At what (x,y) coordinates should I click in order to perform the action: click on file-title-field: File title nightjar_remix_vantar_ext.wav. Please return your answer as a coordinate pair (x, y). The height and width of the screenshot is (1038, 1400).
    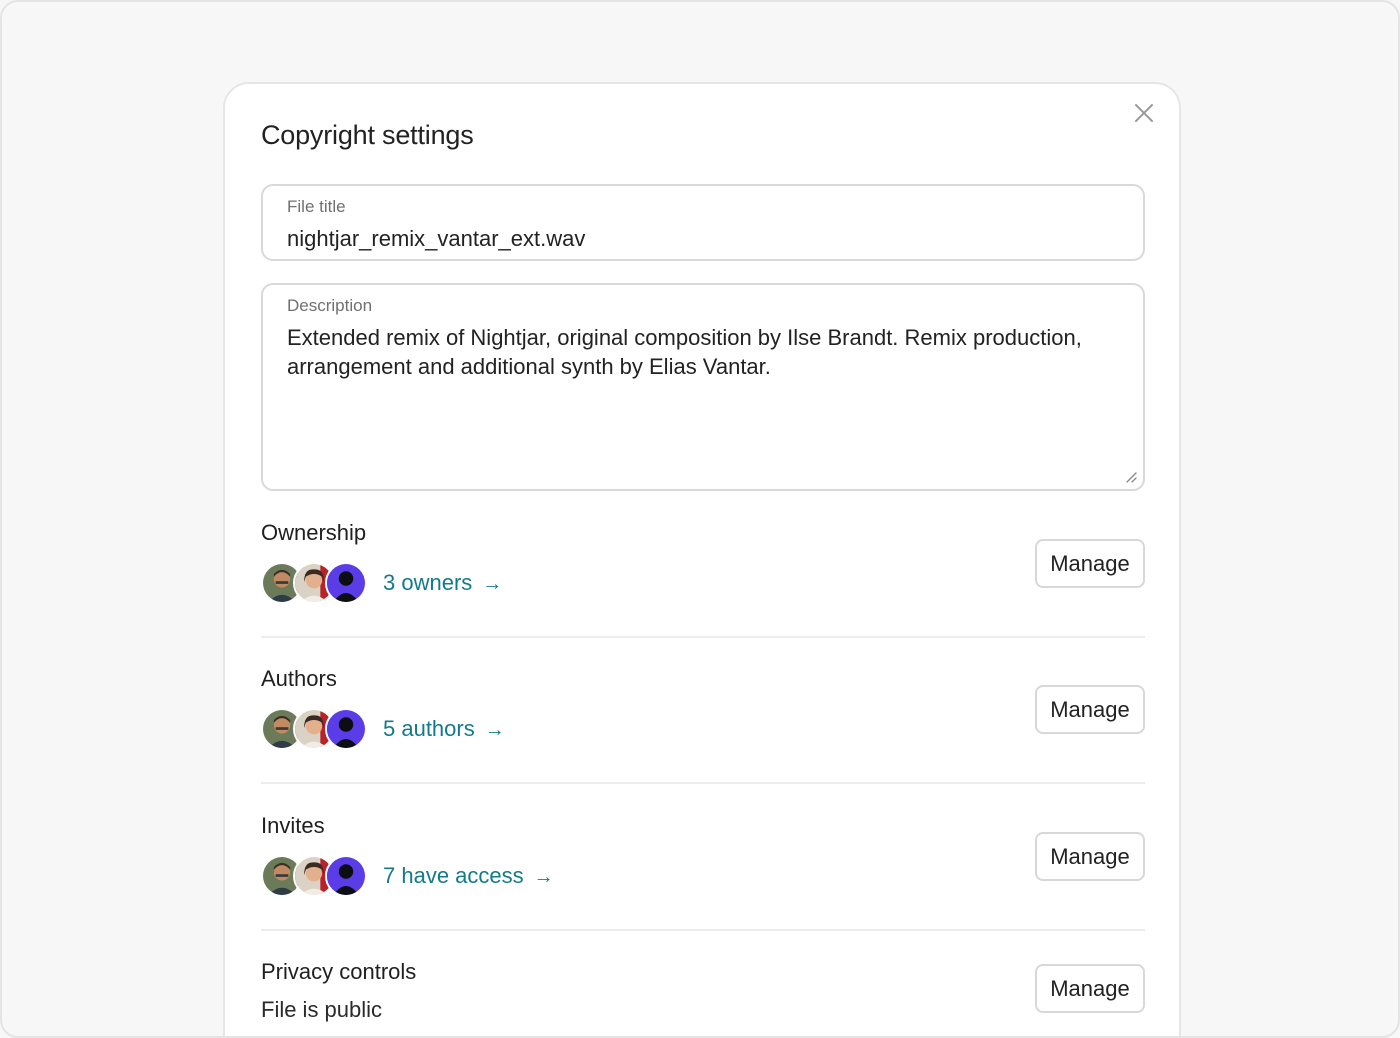
    Looking at the image, I should click on (703, 222).